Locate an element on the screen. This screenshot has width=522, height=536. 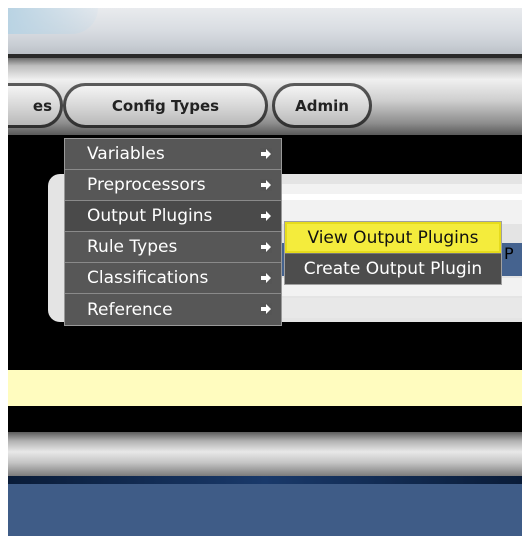
tab-config-types-label: Config Types is located at coordinates (165, 105).